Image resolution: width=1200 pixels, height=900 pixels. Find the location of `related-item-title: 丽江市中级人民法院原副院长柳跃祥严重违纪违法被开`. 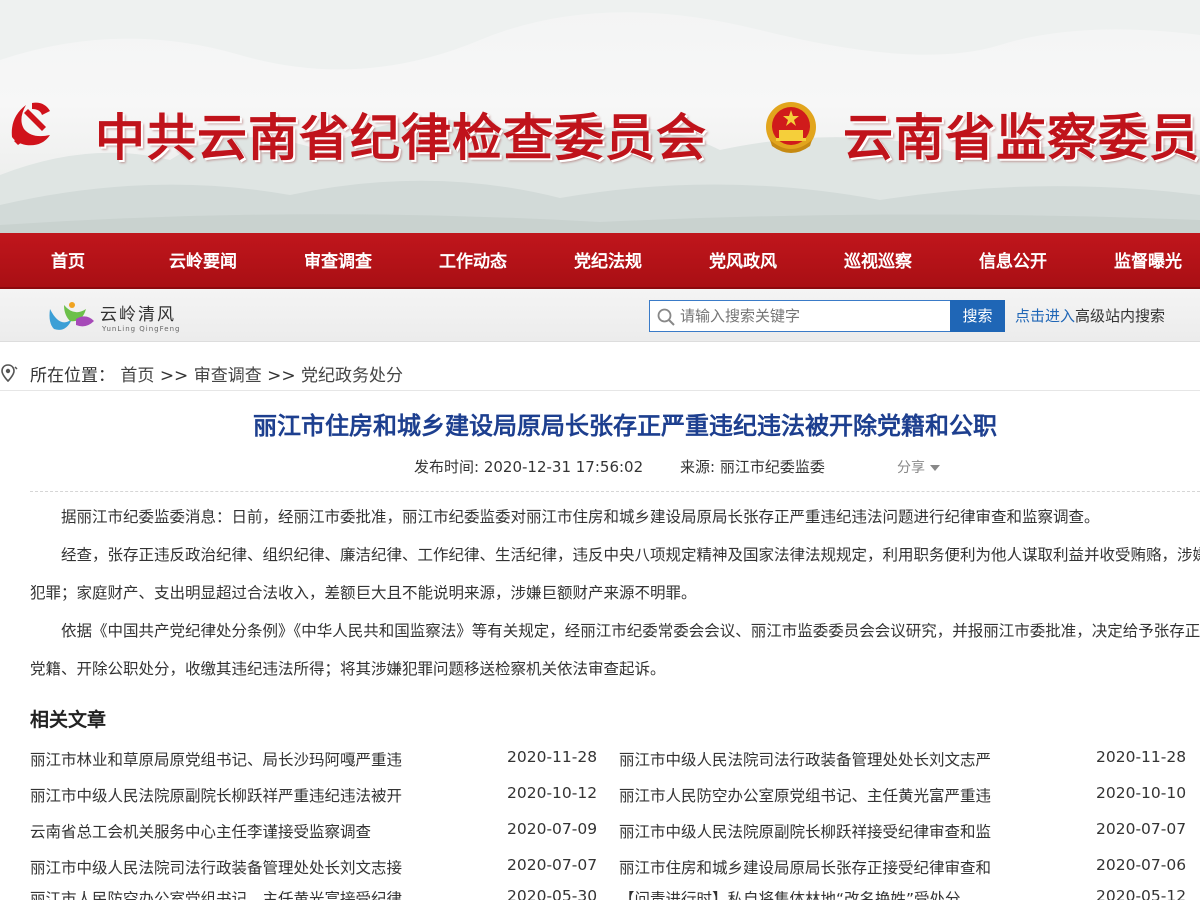

related-item-title: 丽江市中级人民法院原副院长柳跃祥严重违纪违法被开 is located at coordinates (230, 795).